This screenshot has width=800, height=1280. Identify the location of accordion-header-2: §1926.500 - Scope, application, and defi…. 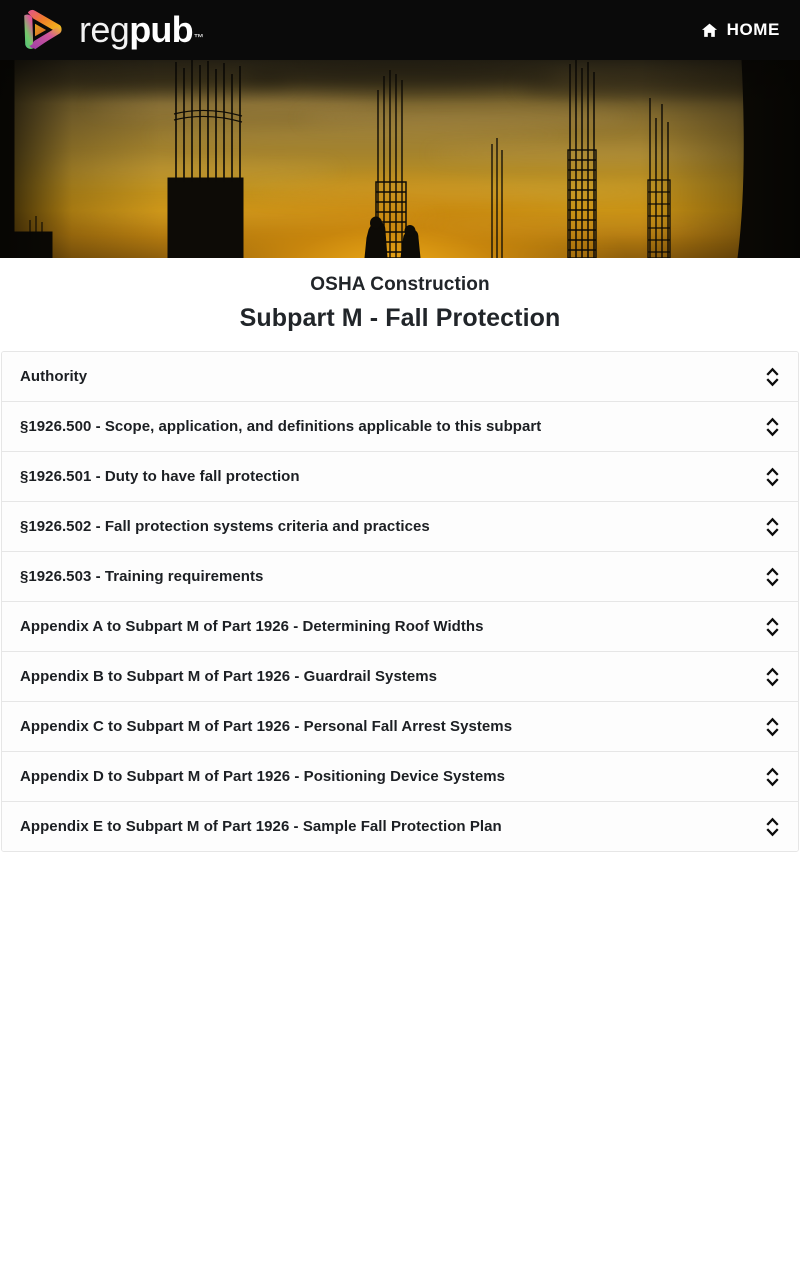
(400, 427).